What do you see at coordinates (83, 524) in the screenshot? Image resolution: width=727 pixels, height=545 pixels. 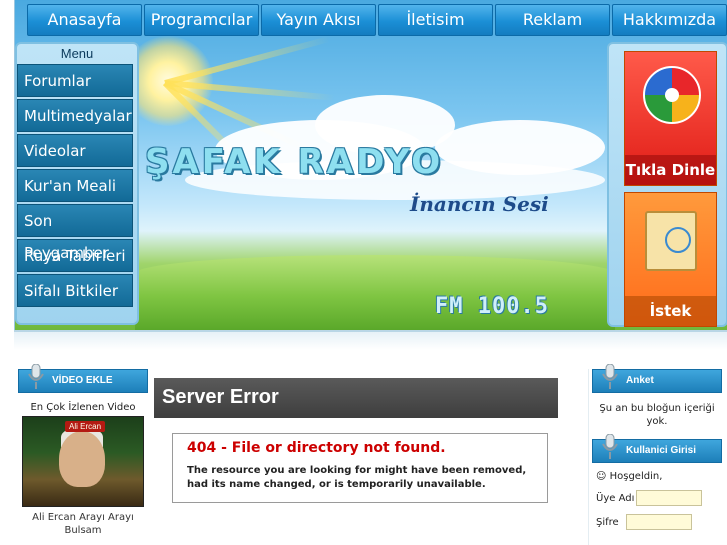 I see `video-title-link: Ali Ercan Arayı Arayı Bulsam` at bounding box center [83, 524].